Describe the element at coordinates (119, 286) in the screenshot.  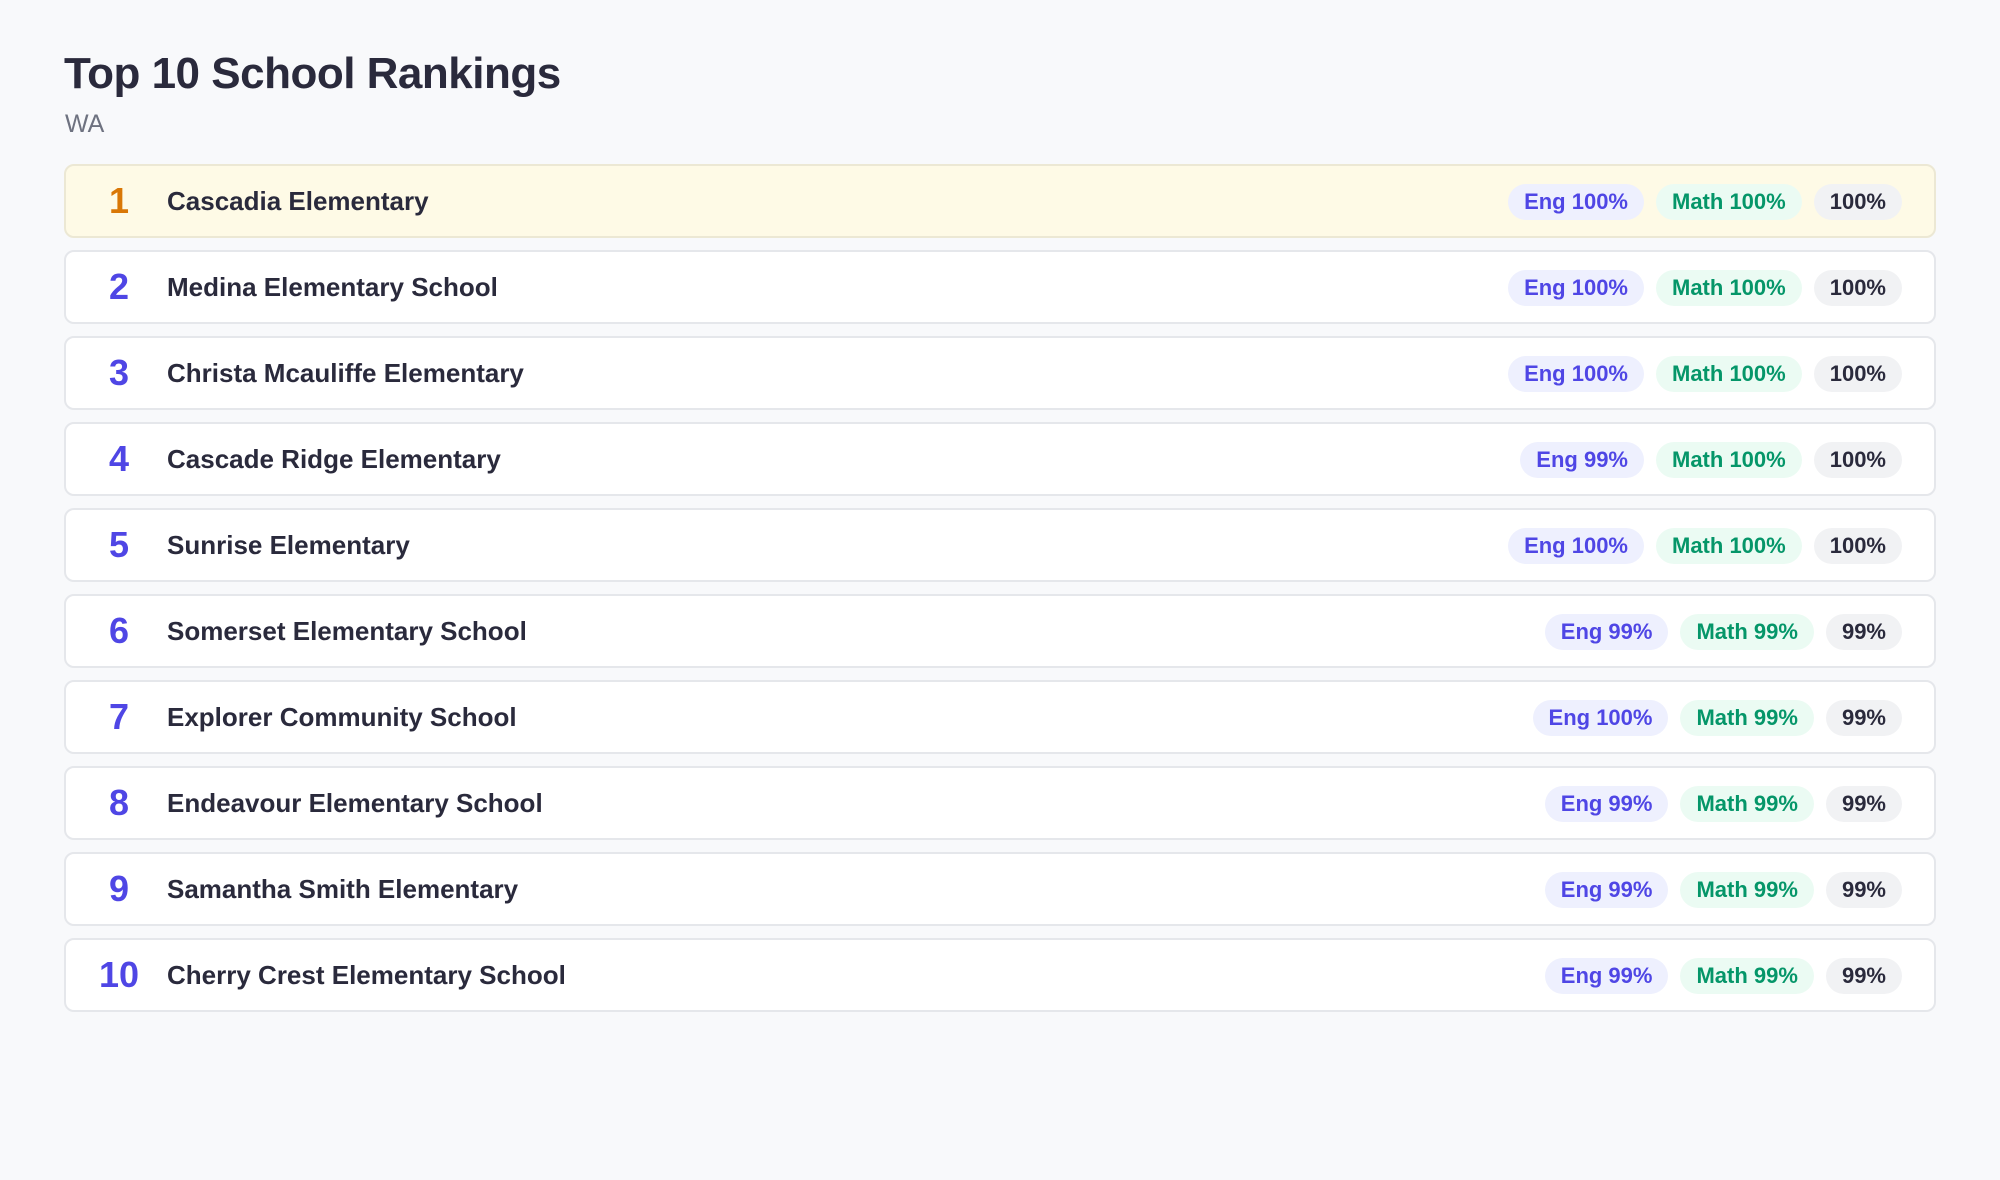
I see `rank-number: 2` at that location.